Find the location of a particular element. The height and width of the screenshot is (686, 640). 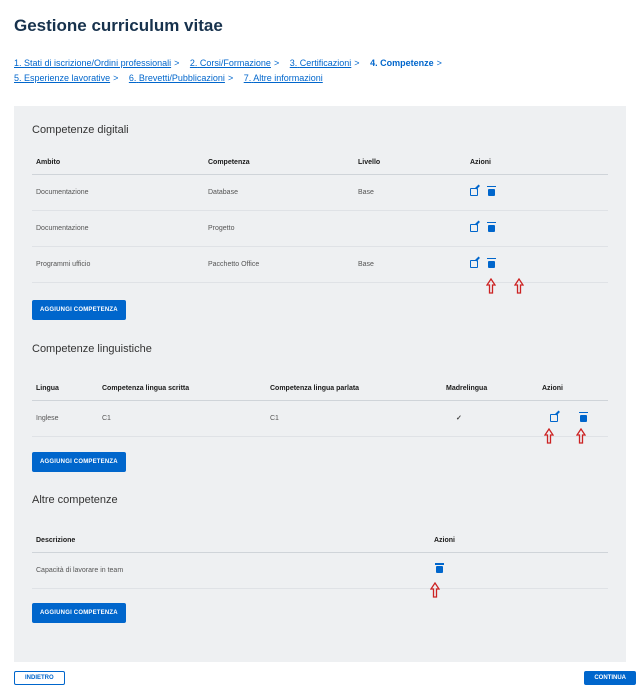

add-digital-skill-button: Aggiungi competenza is located at coordinates (79, 310).